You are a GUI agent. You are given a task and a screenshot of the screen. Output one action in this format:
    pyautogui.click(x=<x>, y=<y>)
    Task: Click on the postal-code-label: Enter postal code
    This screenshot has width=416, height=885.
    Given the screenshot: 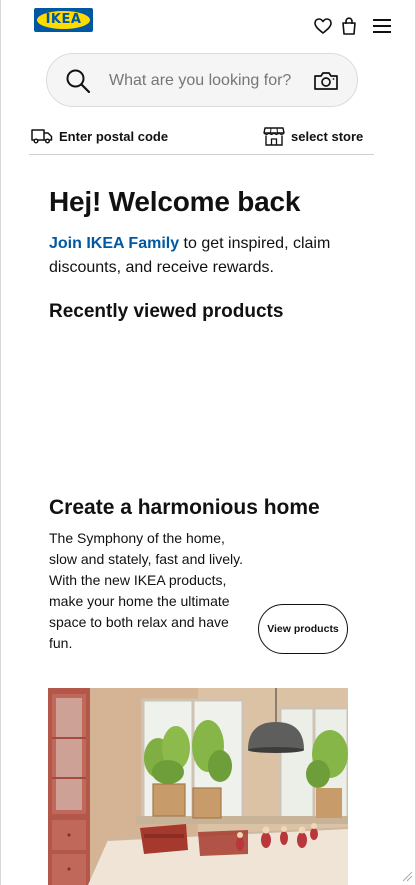 What is the action you would take?
    pyautogui.click(x=114, y=136)
    